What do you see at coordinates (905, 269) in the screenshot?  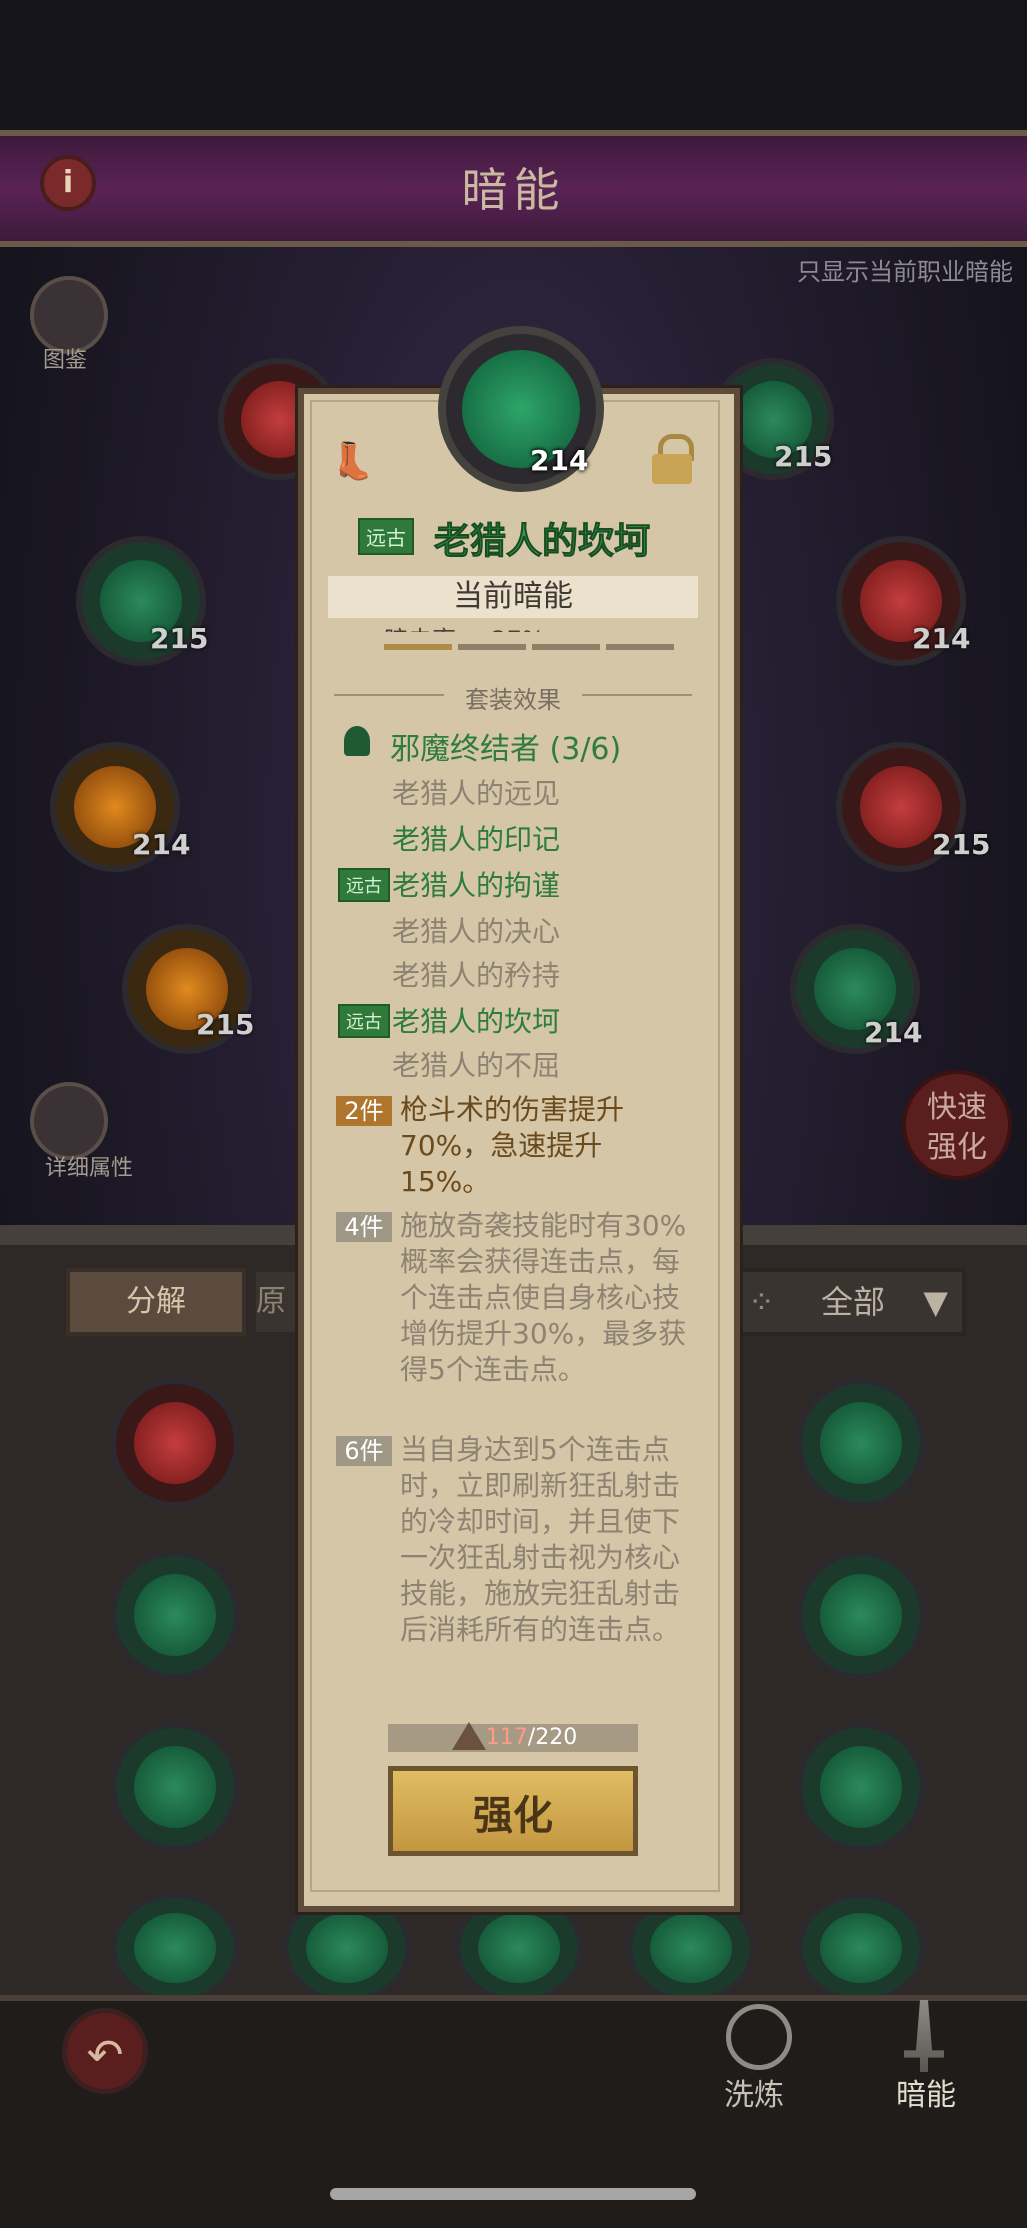 I see `job-filter-toggle: 只显示当前职业暗能` at bounding box center [905, 269].